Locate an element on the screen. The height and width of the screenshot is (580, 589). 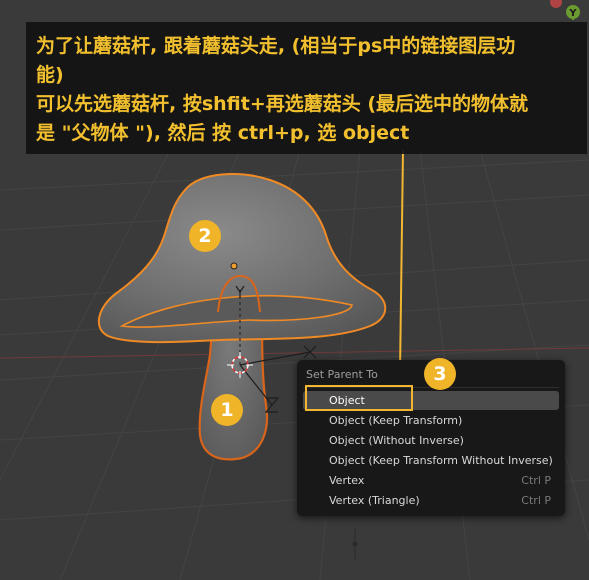
gizmo-x-axis-icon is located at coordinates (556, 4).